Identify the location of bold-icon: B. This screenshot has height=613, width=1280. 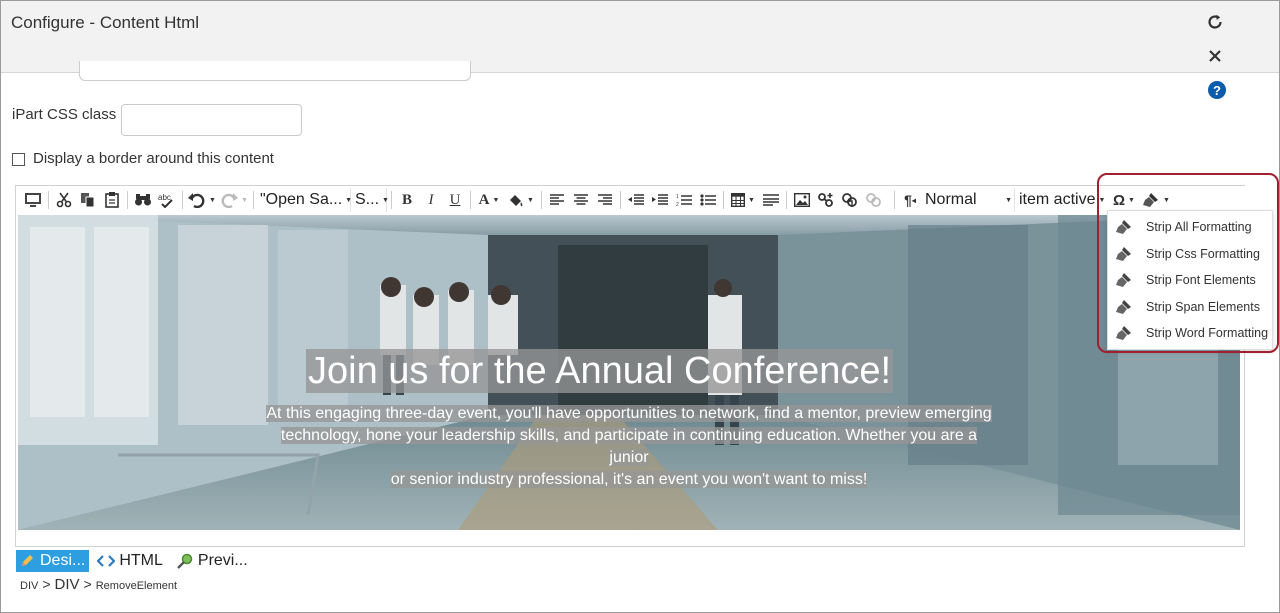
(407, 200).